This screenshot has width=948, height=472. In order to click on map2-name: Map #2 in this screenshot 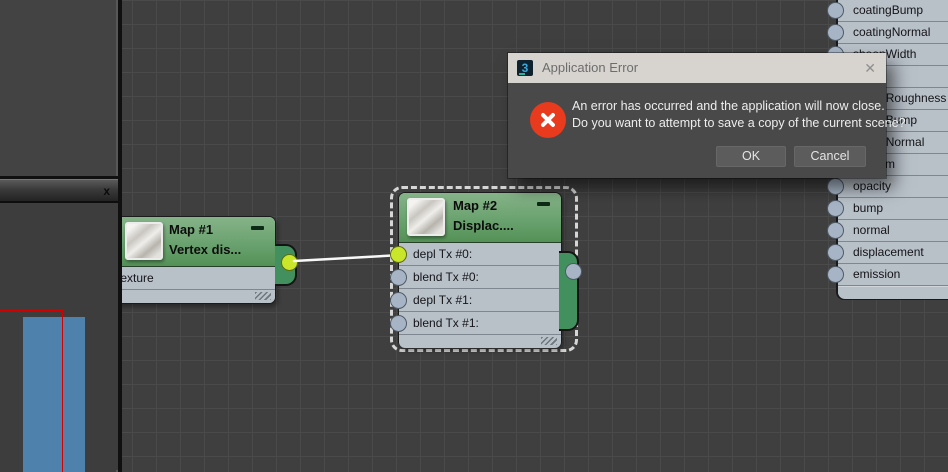, I will do `click(475, 205)`.